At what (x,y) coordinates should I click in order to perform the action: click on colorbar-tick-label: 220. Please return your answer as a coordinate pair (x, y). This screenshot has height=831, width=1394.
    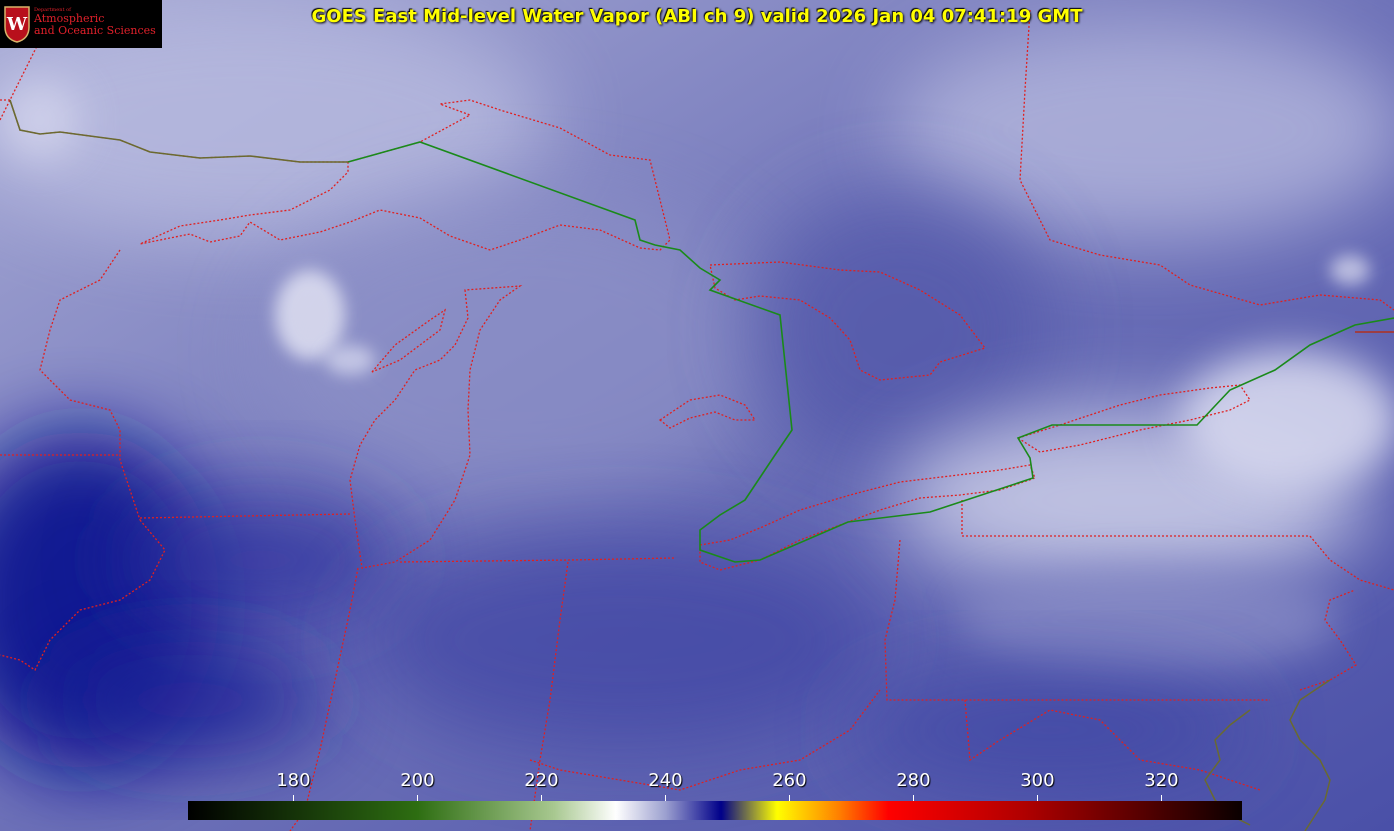
    Looking at the image, I should click on (541, 780).